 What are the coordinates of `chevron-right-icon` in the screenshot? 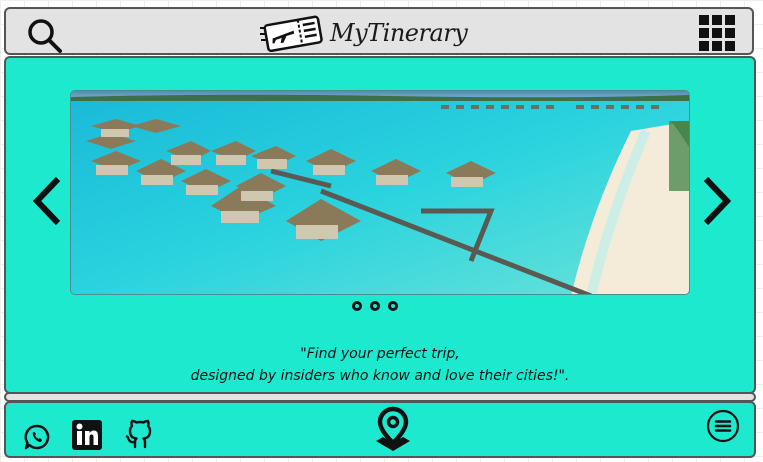 It's located at (717, 201).